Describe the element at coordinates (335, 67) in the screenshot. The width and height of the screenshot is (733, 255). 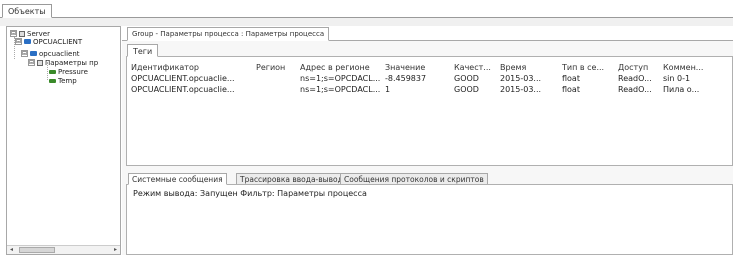
I see `column-header-address: Адрес в регионе` at that location.